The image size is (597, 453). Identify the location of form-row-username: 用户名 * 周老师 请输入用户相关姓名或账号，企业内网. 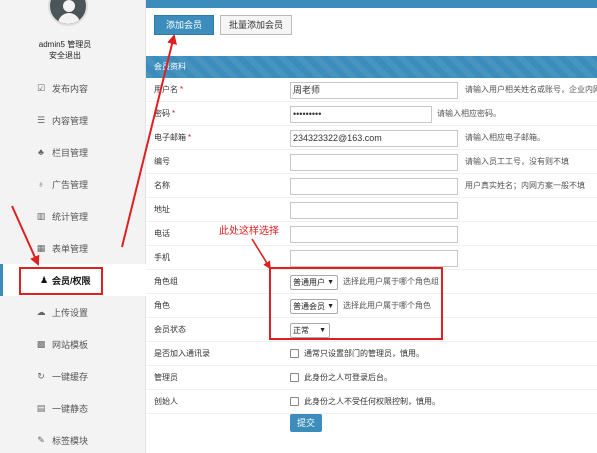
(371, 90).